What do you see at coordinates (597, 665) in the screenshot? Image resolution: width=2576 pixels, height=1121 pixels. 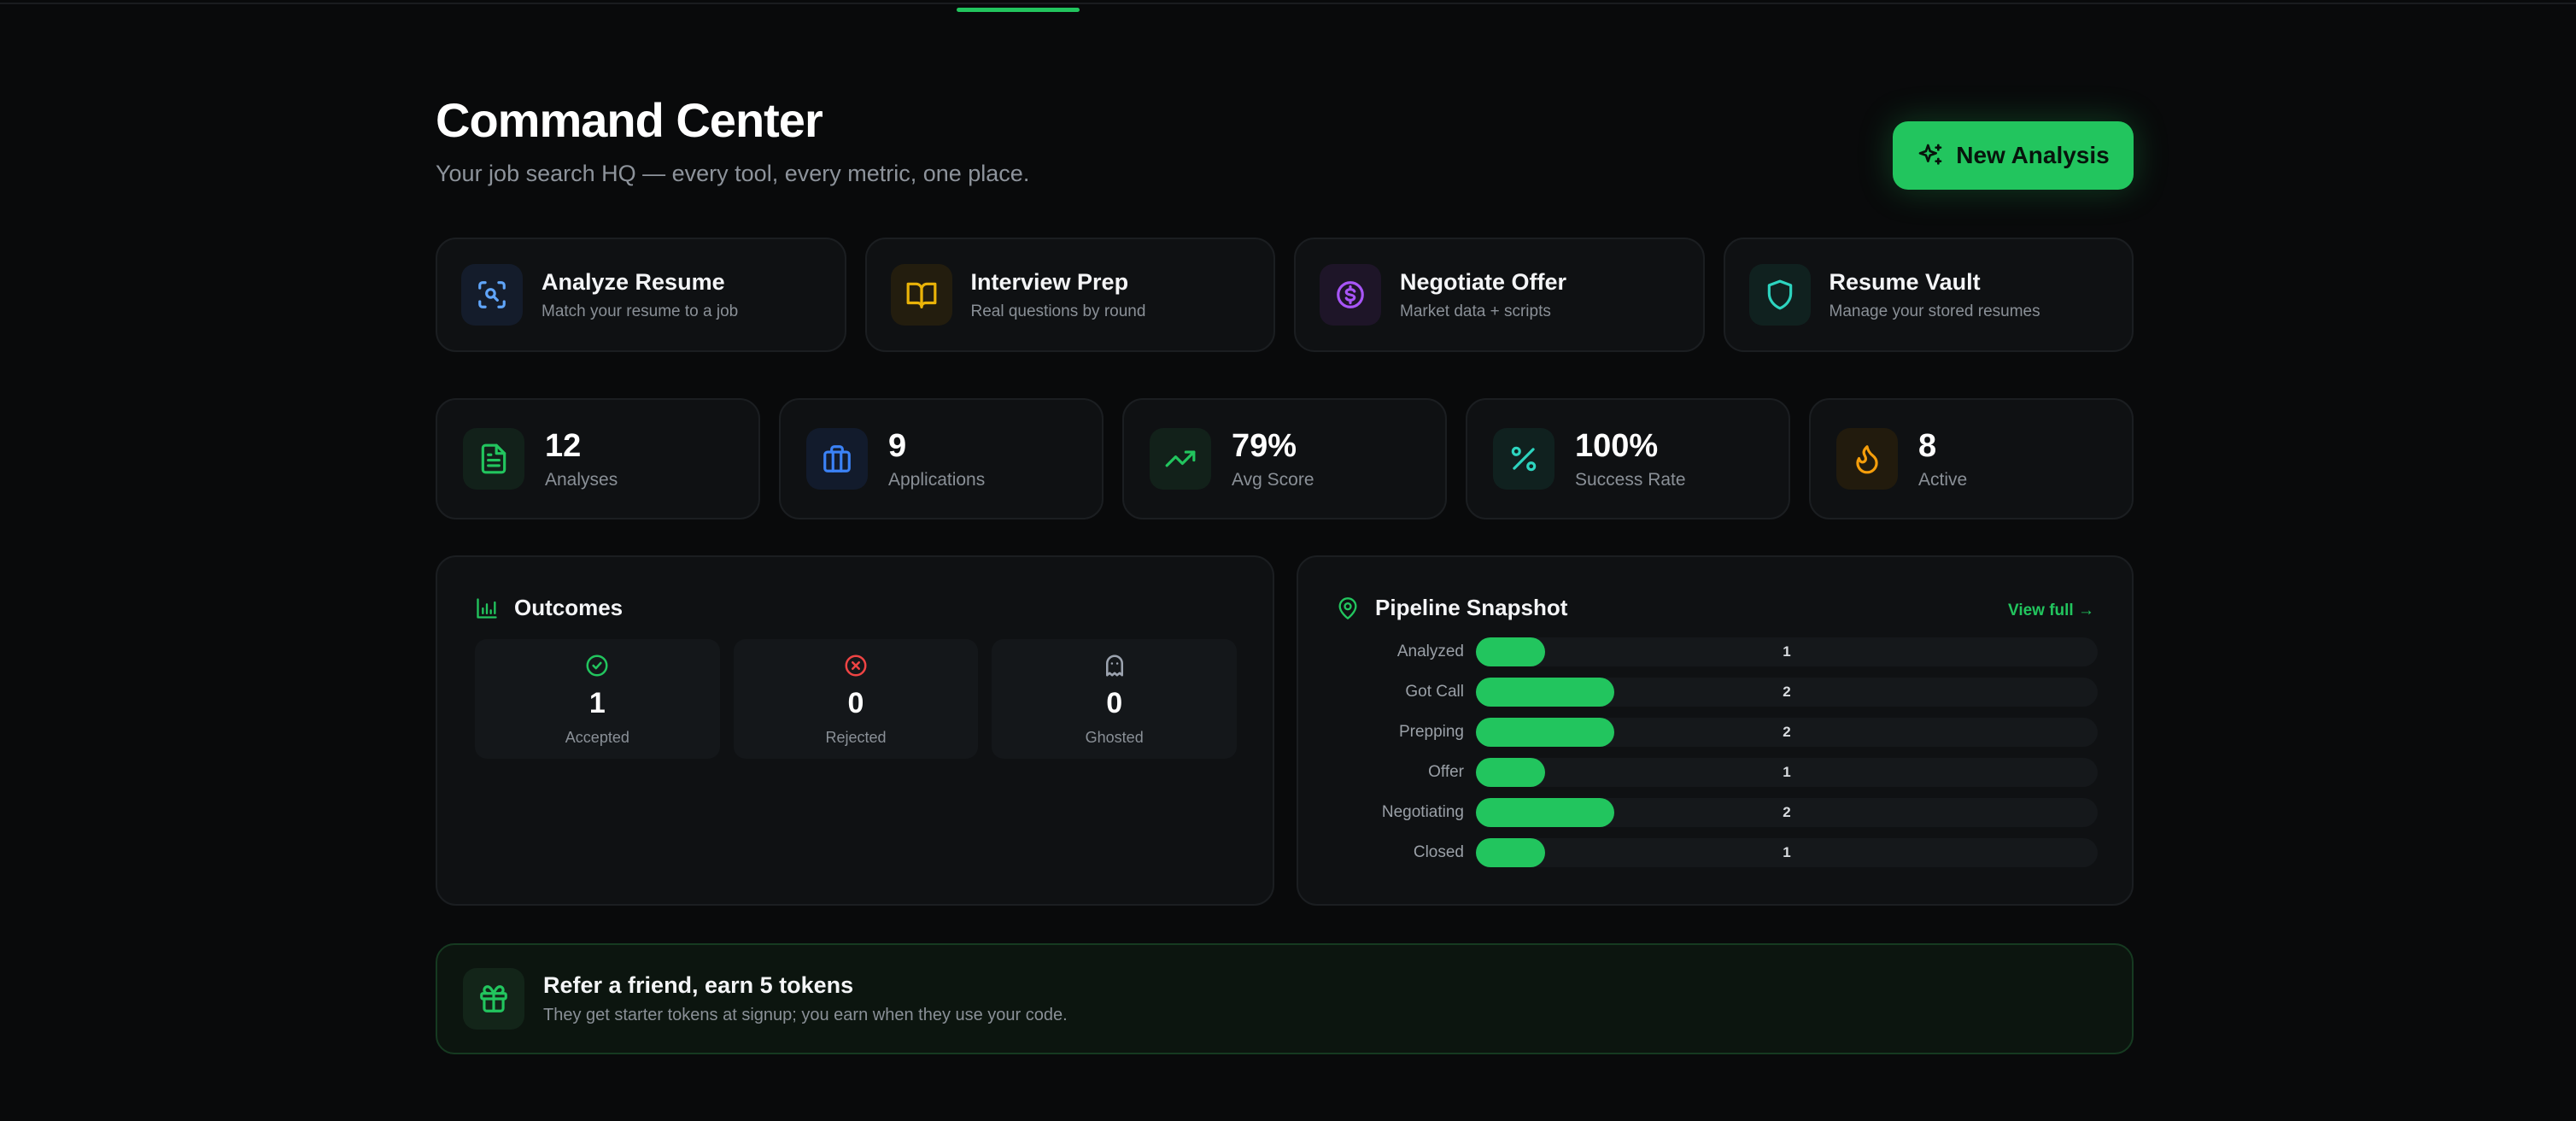 I see `check-circle-icon` at bounding box center [597, 665].